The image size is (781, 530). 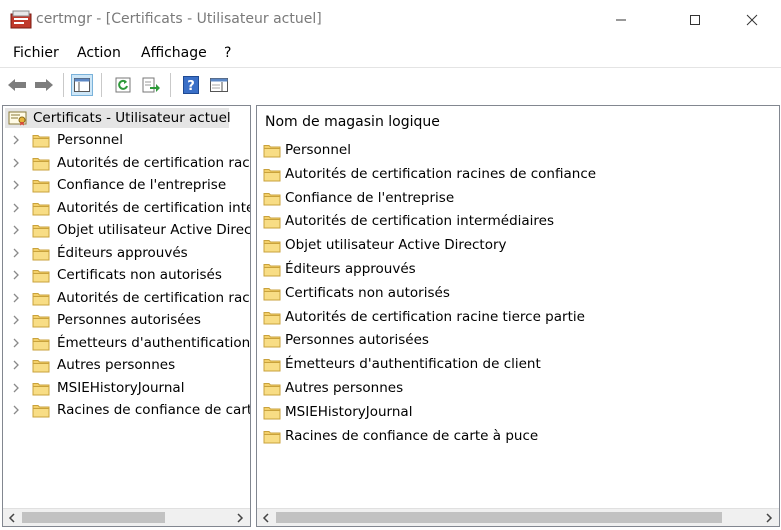 I want to click on list-item: Racines de confiance de carte à puce, so click(x=513, y=437).